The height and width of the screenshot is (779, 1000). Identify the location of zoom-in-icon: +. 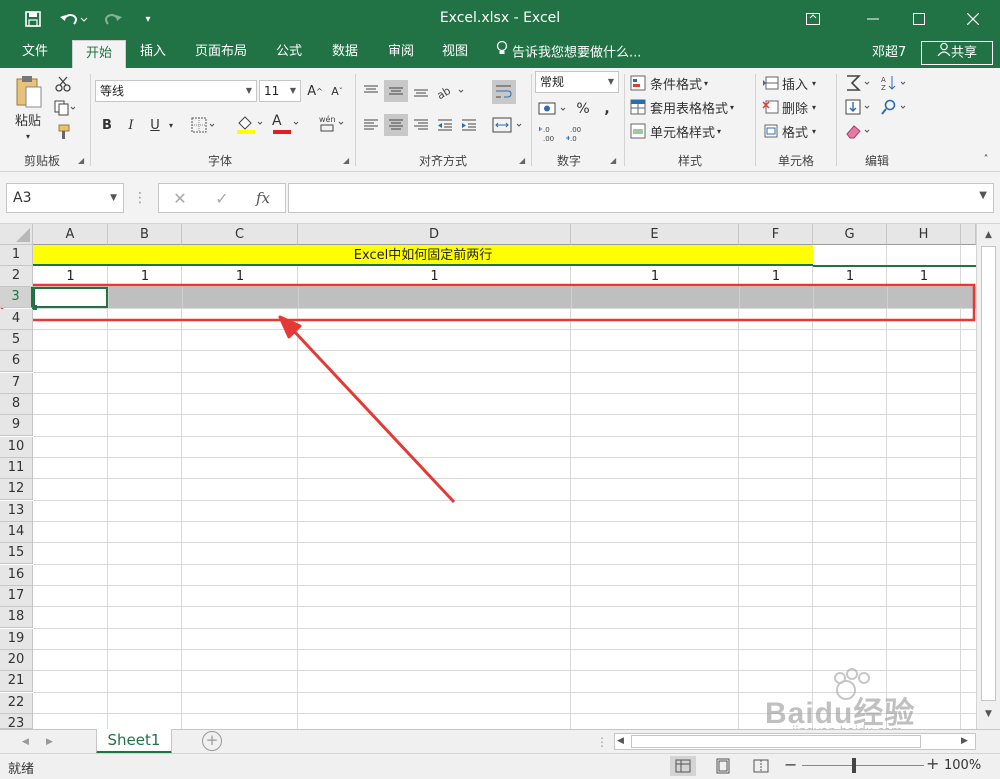
(933, 765).